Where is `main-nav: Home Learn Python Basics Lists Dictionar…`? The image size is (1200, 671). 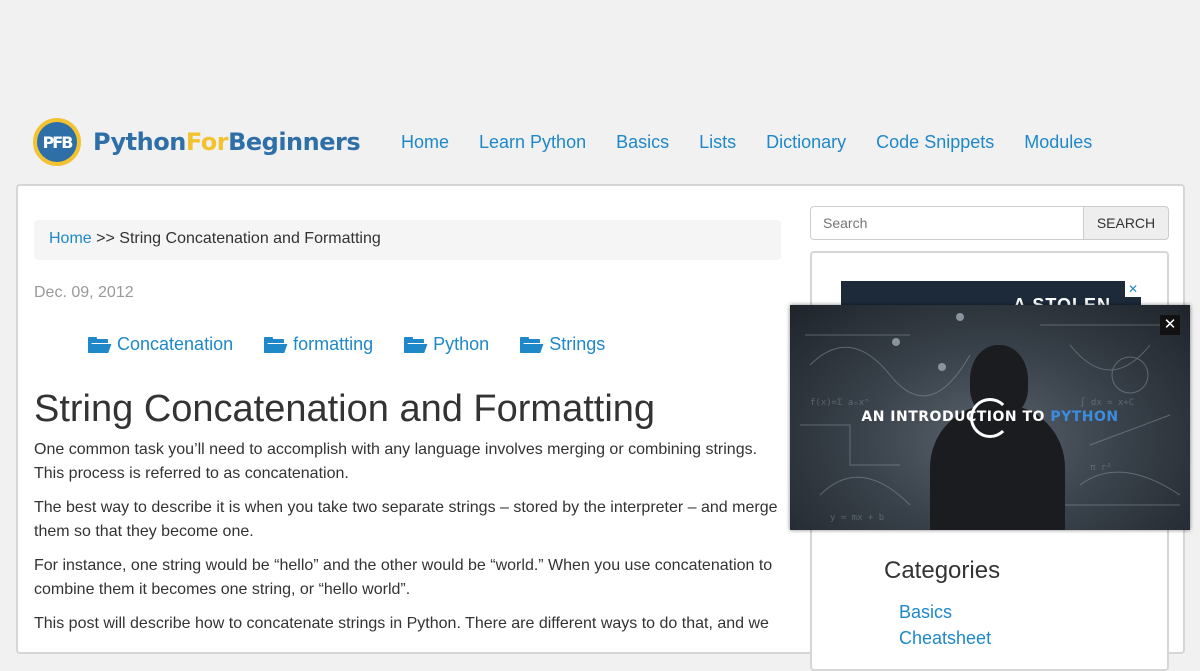 main-nav: Home Learn Python Basics Lists Dictionar… is located at coordinates (746, 142).